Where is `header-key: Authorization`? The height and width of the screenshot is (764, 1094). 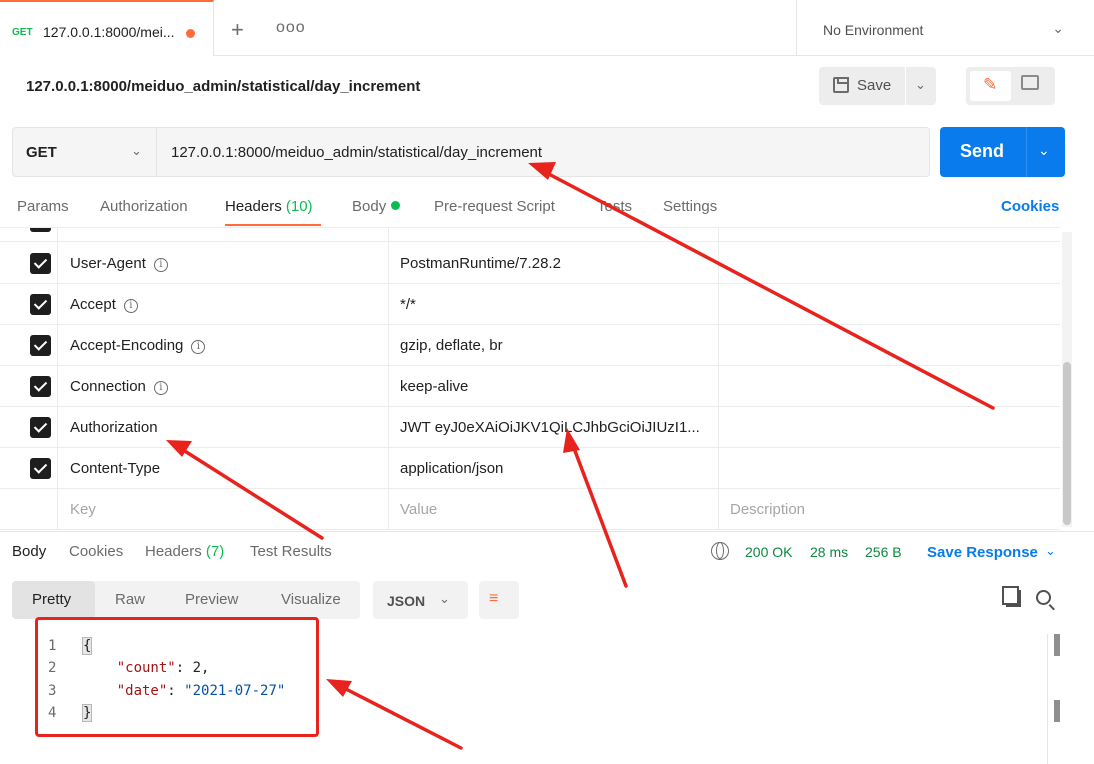
header-key: Authorization is located at coordinates (114, 427).